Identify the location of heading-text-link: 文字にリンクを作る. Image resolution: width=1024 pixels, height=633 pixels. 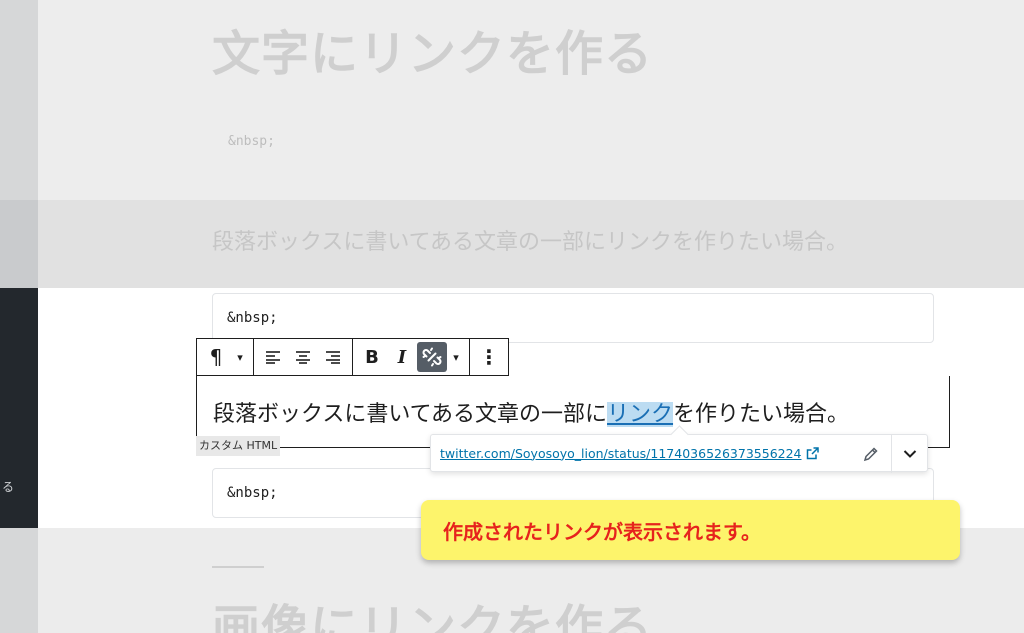
(433, 54).